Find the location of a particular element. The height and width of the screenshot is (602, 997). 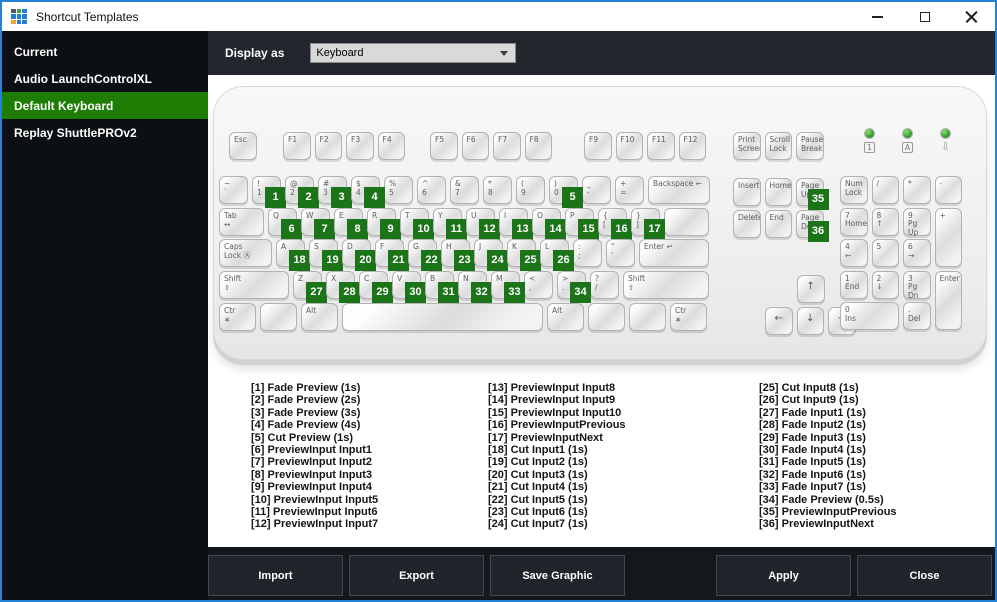

key-t: T 10 is located at coordinates (417, 224).